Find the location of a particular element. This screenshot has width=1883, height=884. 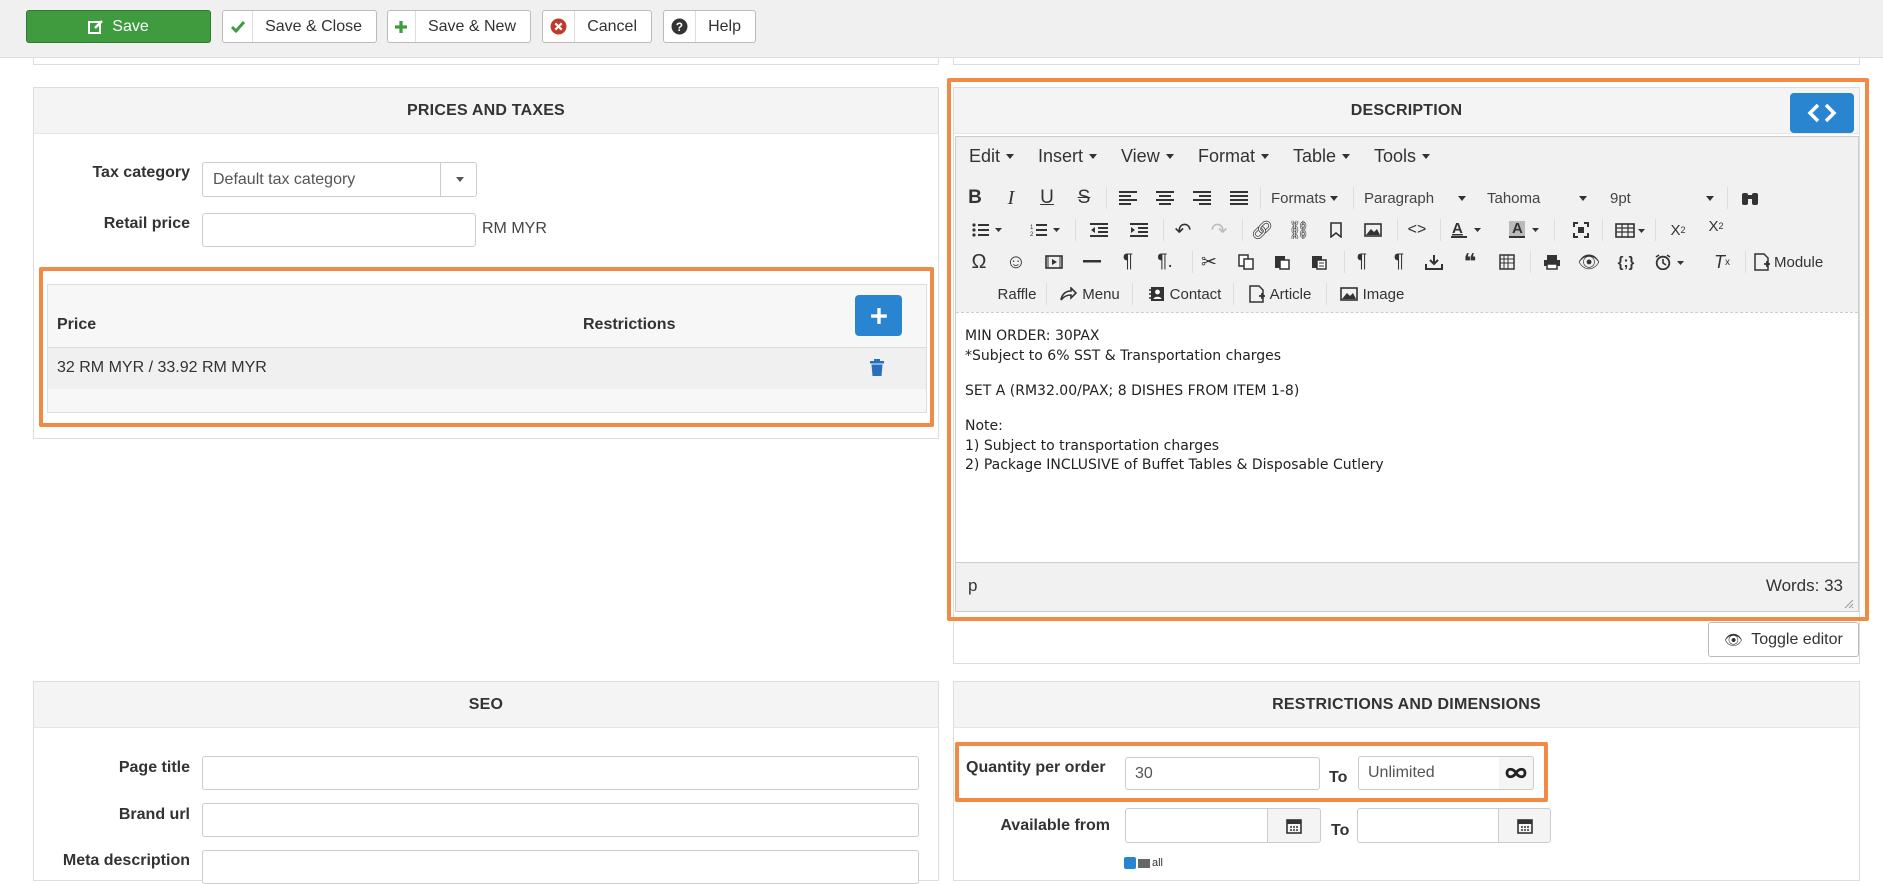

bullet-list-icon is located at coordinates (987, 230).